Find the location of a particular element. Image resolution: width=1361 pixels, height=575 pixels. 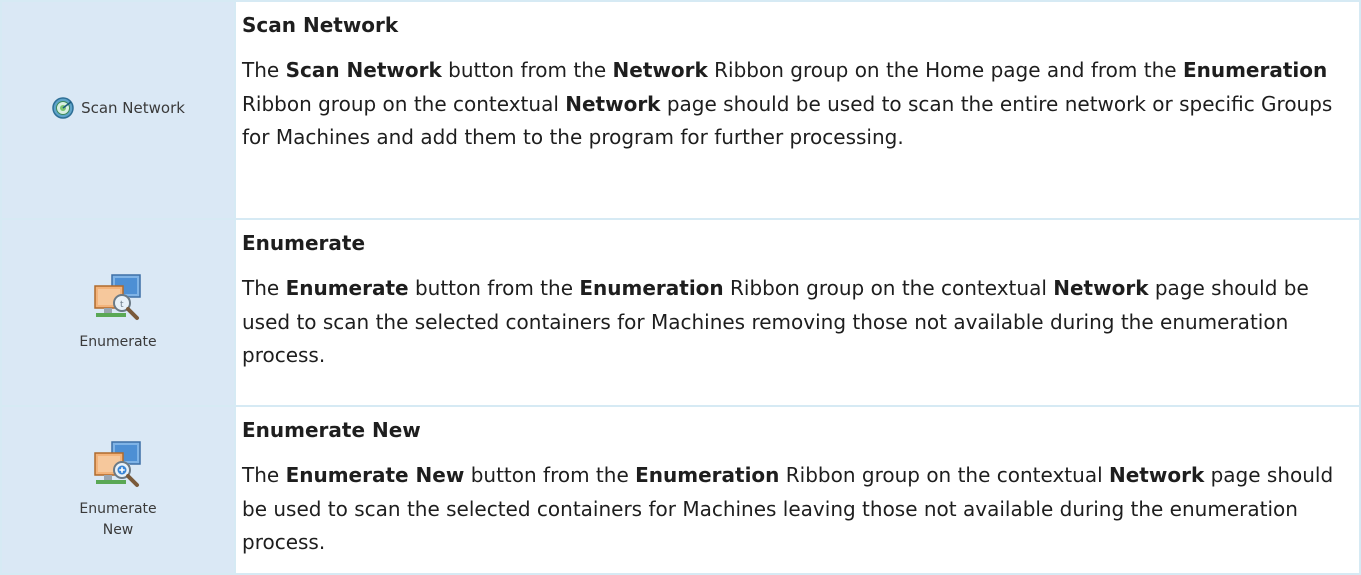

bold-term: Enumerate is located at coordinates (347, 288).